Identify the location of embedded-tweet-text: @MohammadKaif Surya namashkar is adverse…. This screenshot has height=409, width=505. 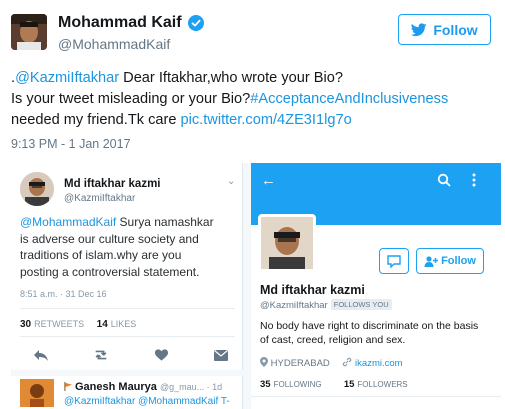
(117, 247).